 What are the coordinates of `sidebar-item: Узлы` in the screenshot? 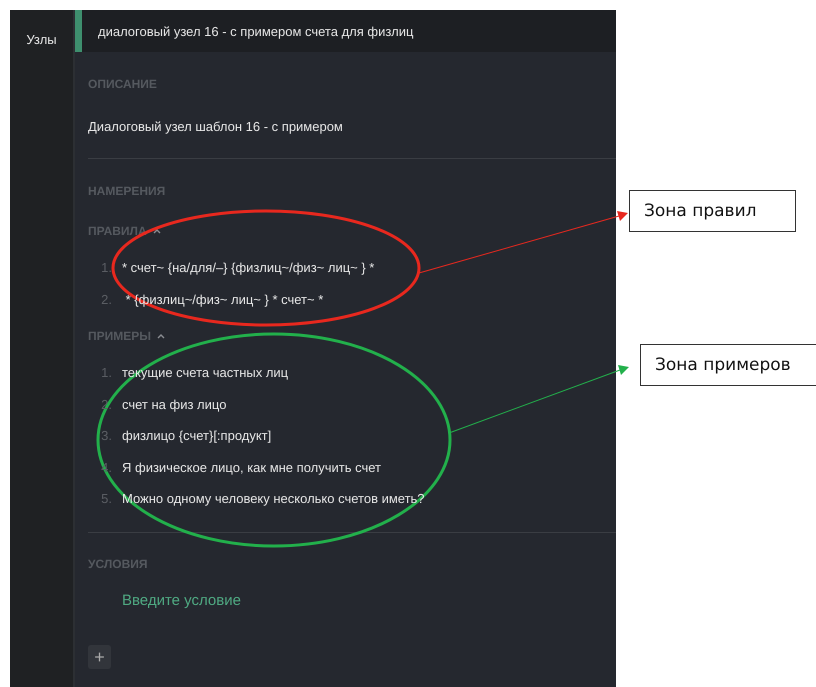 It's located at (41, 39).